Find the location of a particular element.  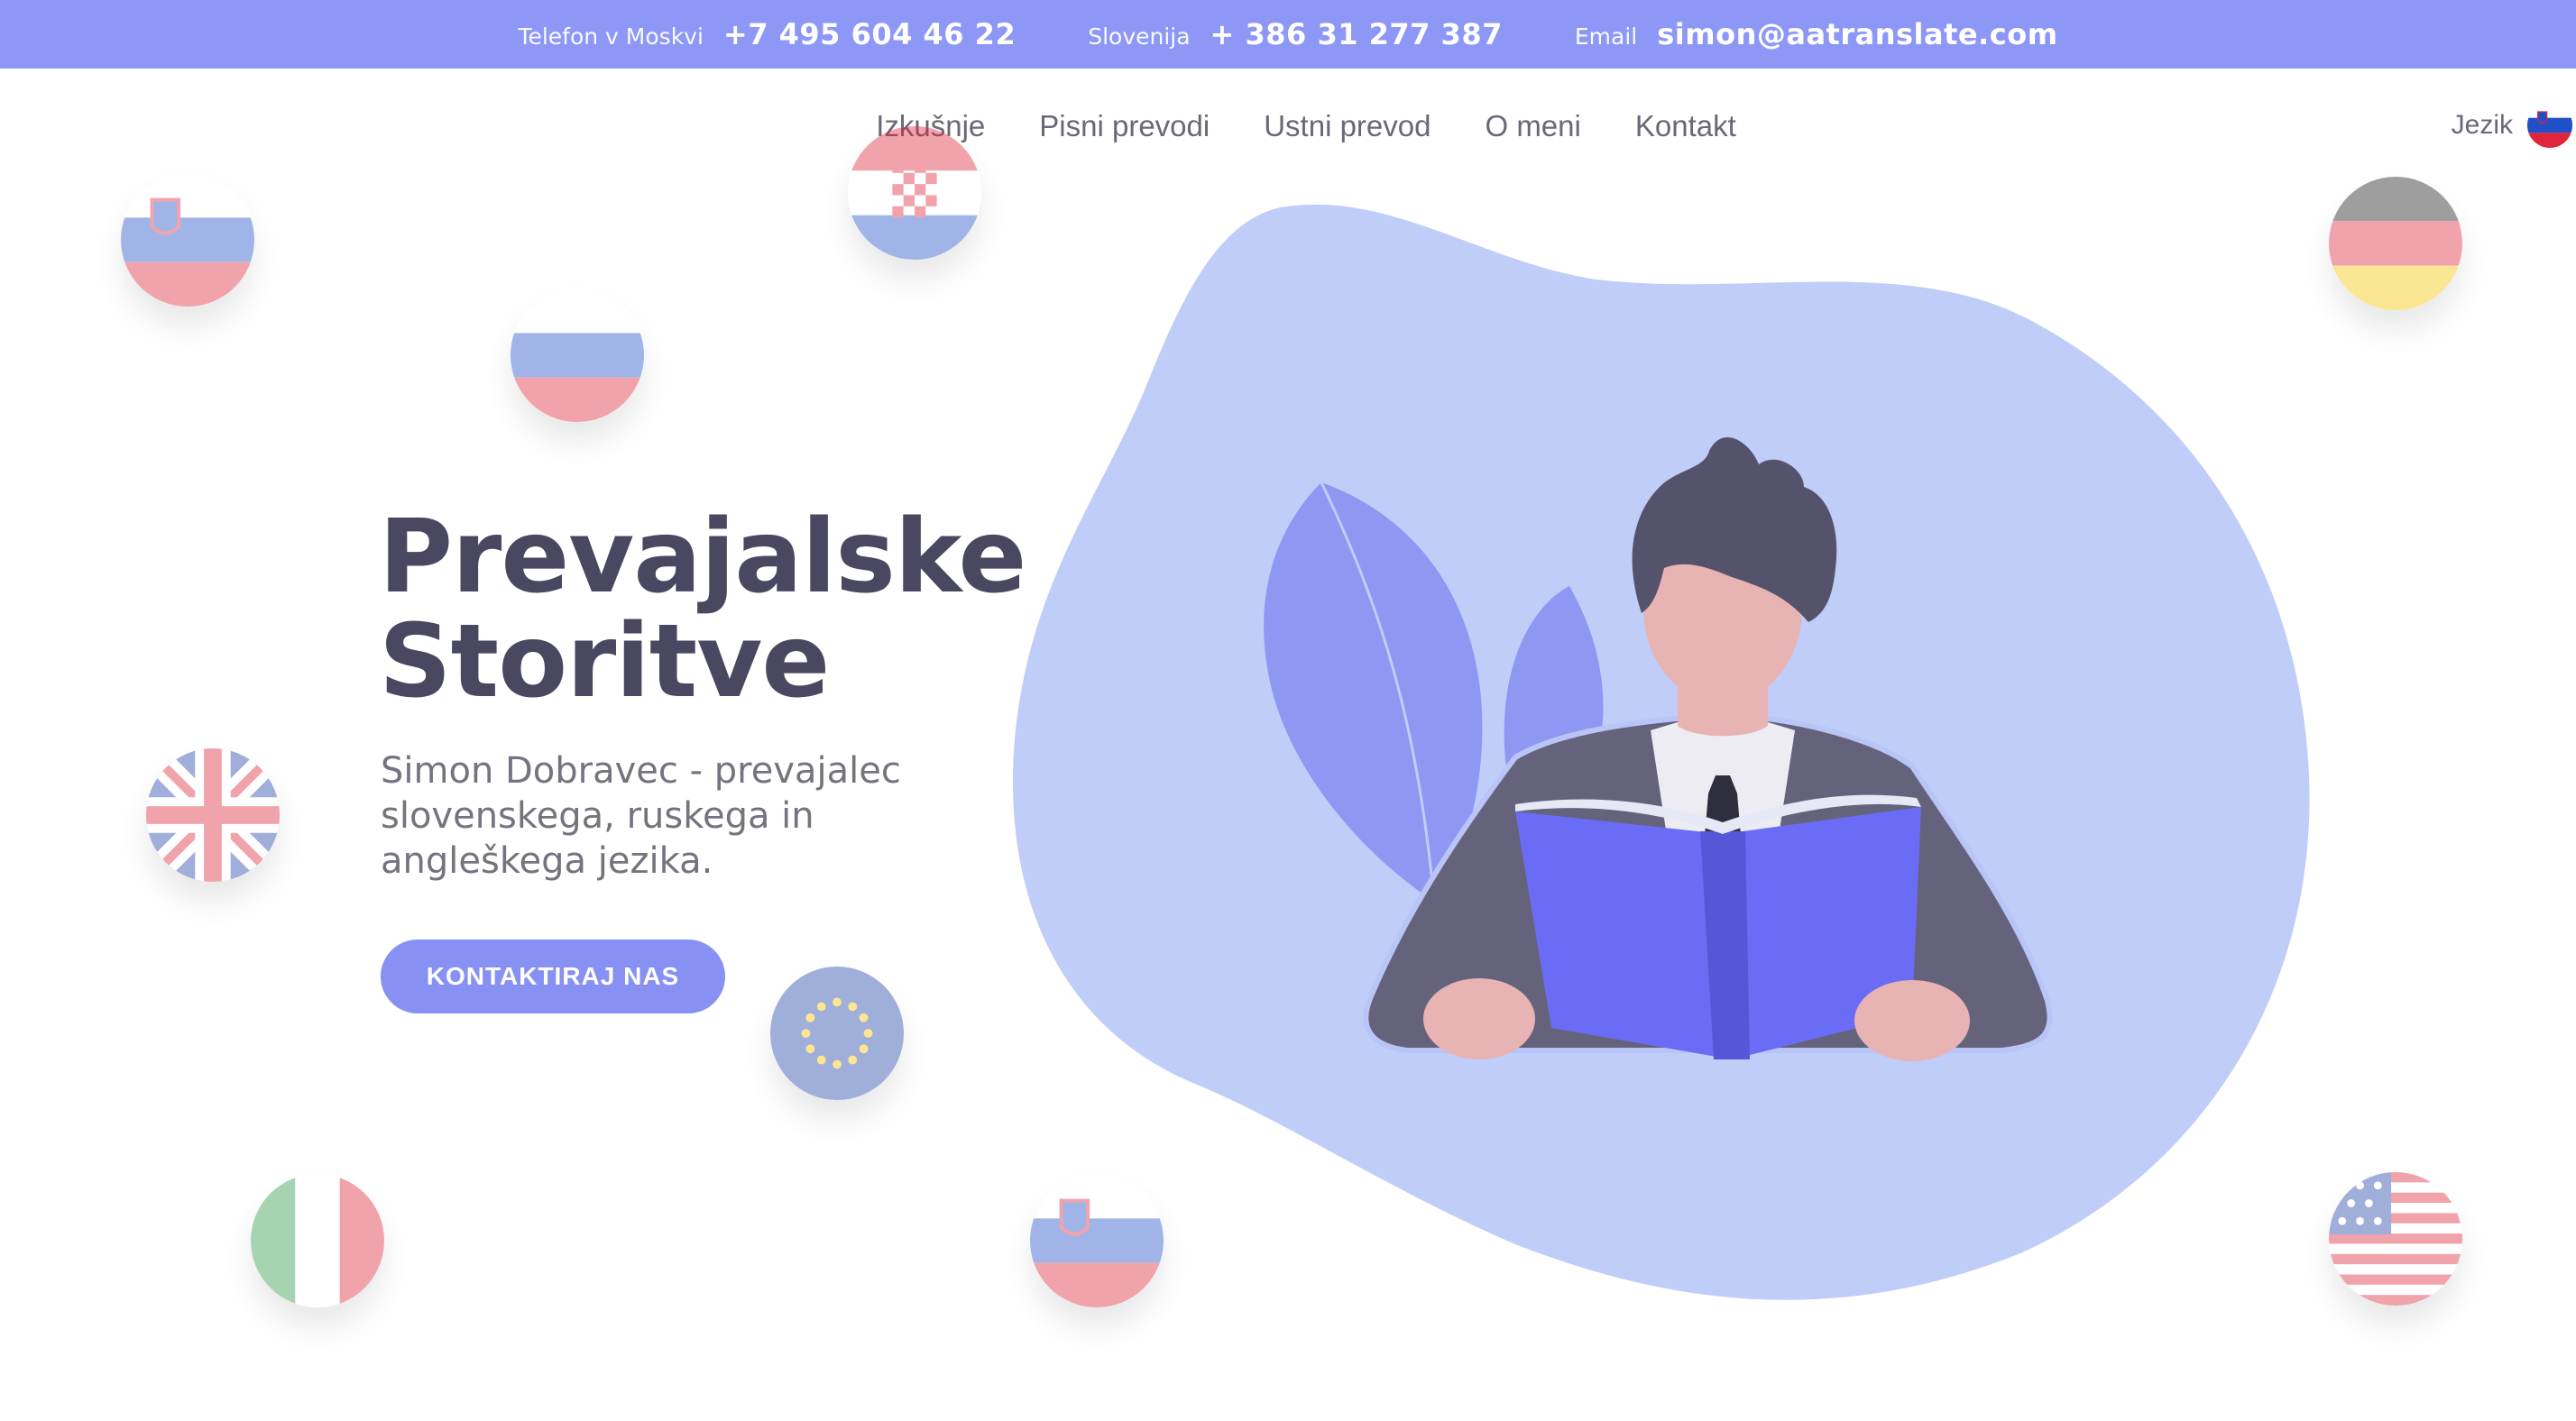

email-link: simon@aatranslate.com is located at coordinates (1857, 34).